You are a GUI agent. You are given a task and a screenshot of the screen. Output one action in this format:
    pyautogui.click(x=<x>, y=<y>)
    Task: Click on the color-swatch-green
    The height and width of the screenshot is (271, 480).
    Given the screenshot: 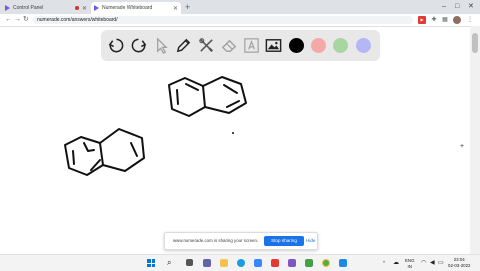 What is the action you would take?
    pyautogui.click(x=340, y=45)
    